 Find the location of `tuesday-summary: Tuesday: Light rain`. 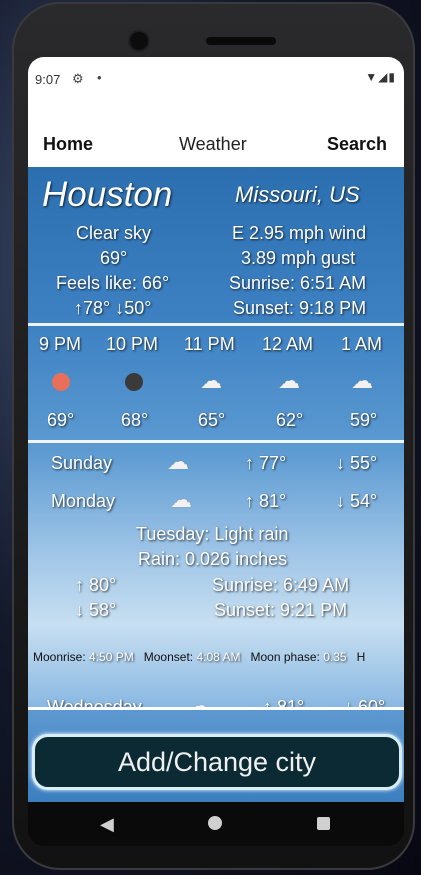

tuesday-summary: Tuesday: Light rain is located at coordinates (212, 534).